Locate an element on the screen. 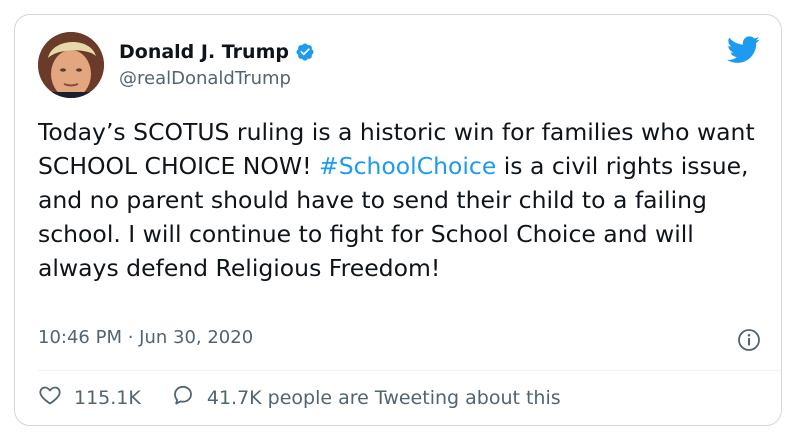 This screenshot has height=442, width=800. heart-icon is located at coordinates (50, 397).